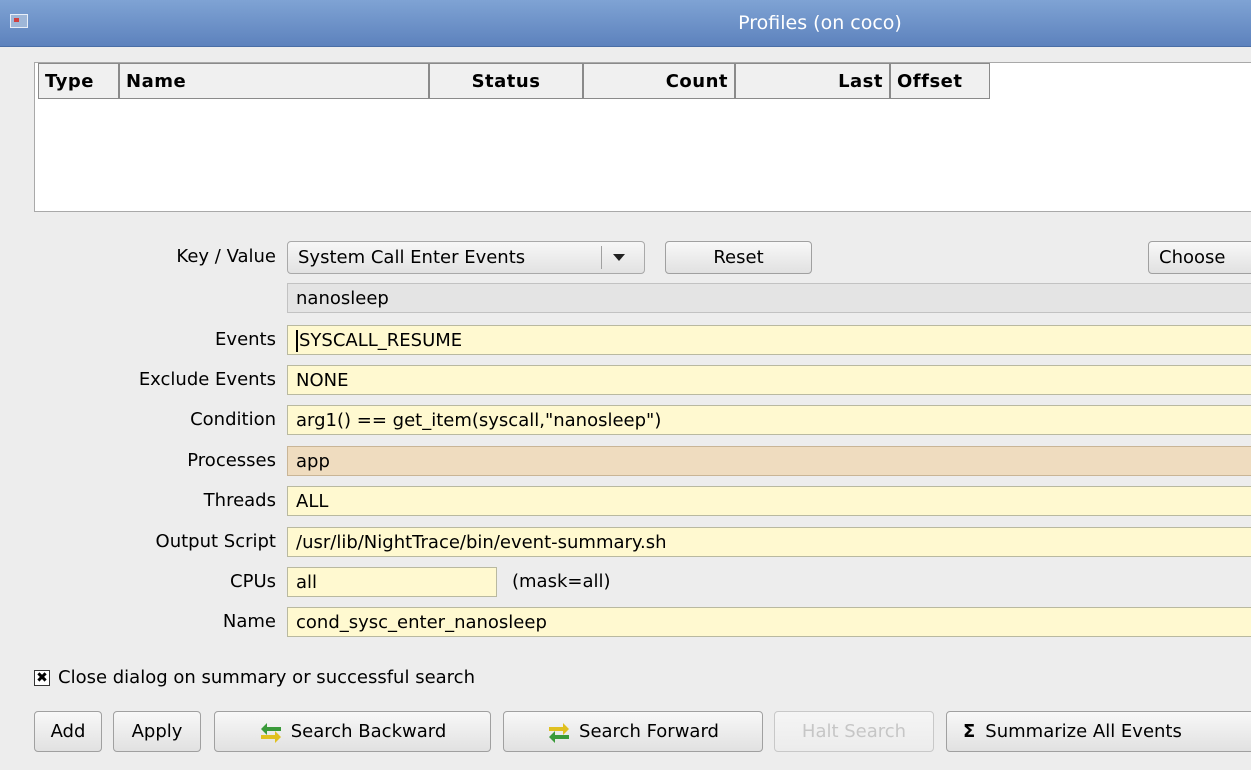 Image resolution: width=1251 pixels, height=770 pixels. What do you see at coordinates (769, 298) in the screenshot?
I see `key-value-field: nanosleep` at bounding box center [769, 298].